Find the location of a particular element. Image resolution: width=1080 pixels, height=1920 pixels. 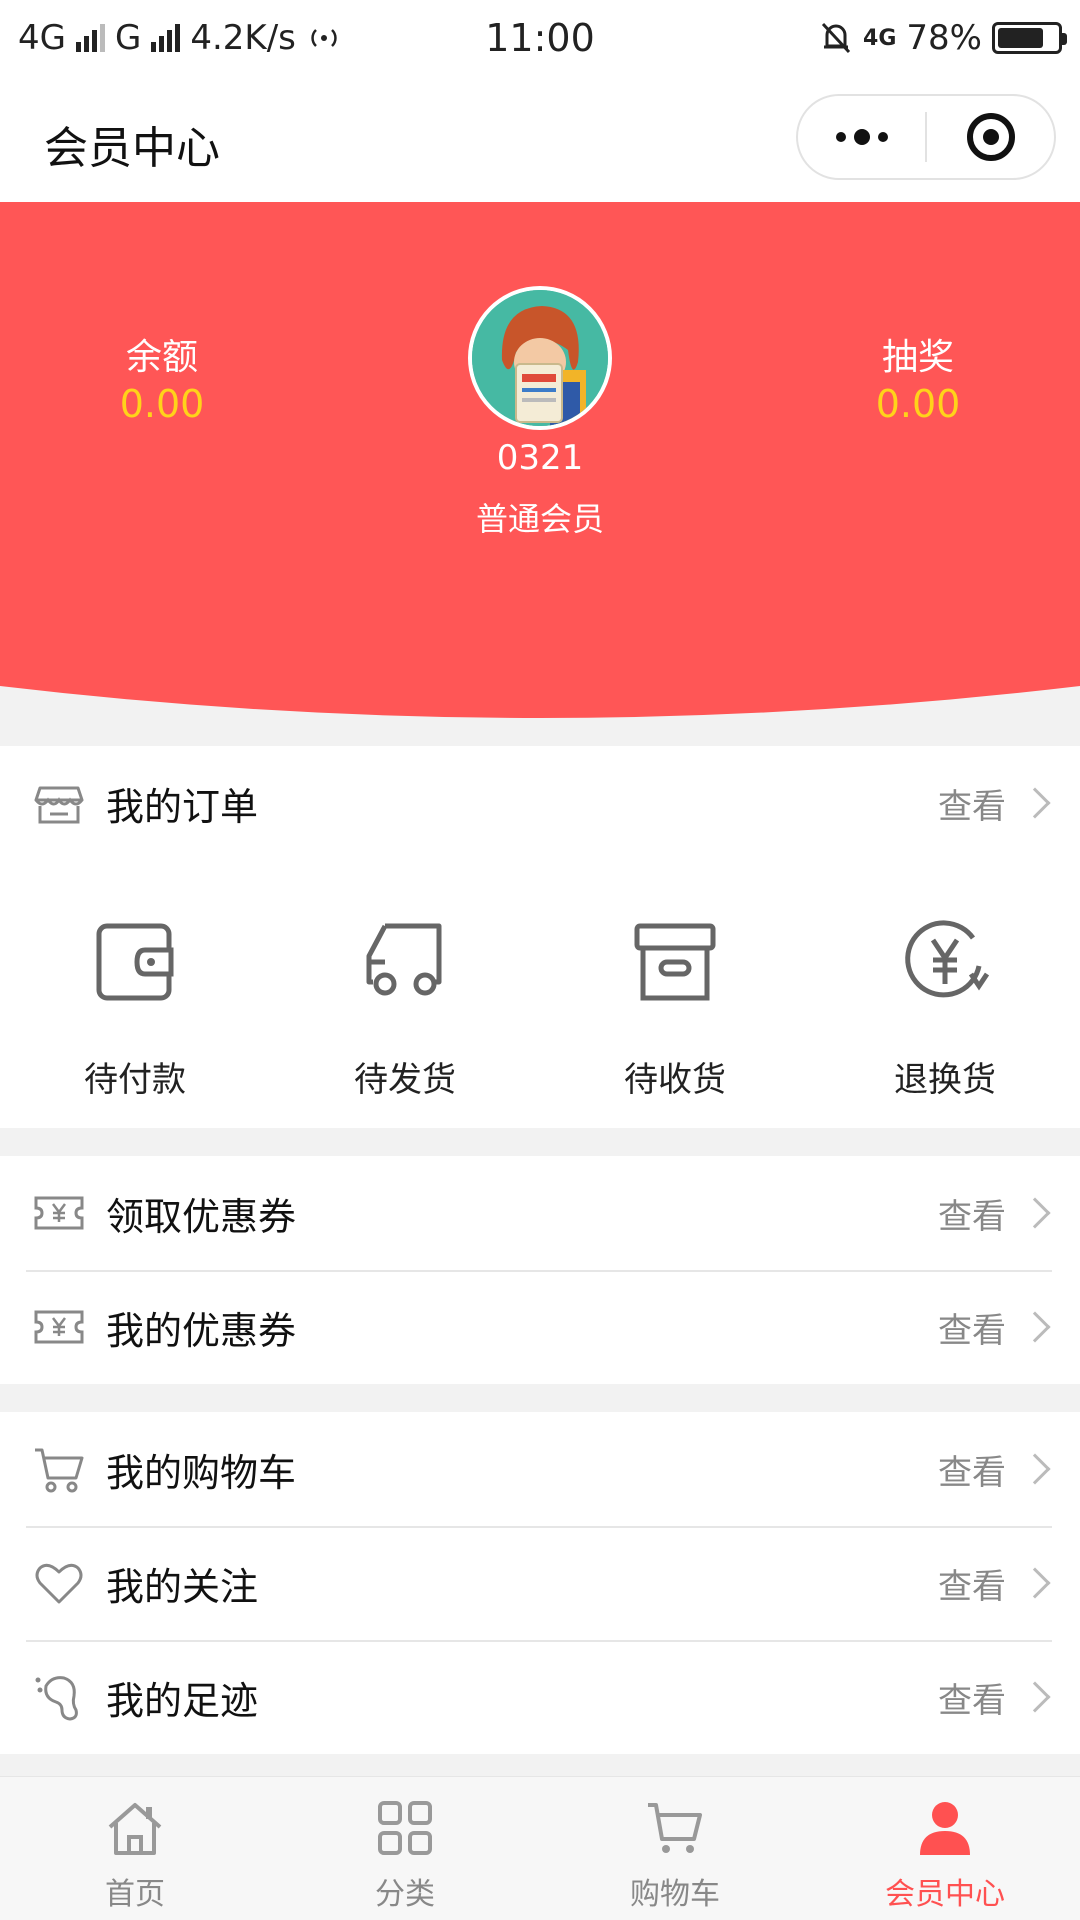

tab-member-center: 会员中心 is located at coordinates (945, 1848).